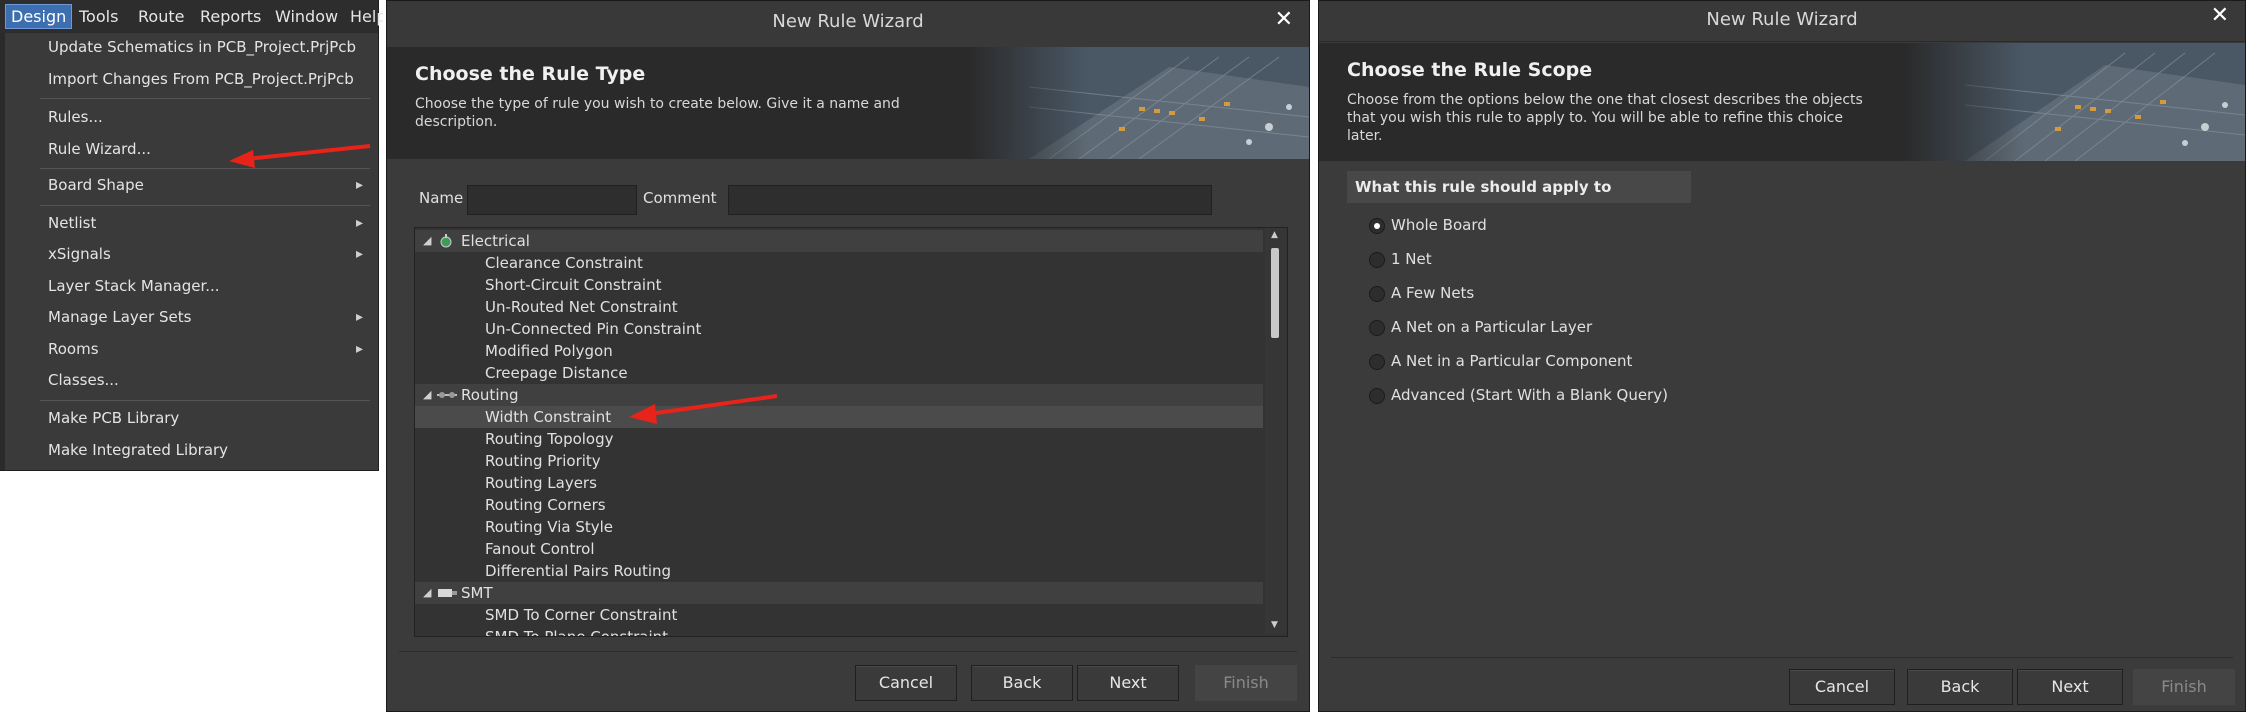 The width and height of the screenshot is (2247, 714). I want to click on tree-label: Modified Polygon, so click(549, 351).